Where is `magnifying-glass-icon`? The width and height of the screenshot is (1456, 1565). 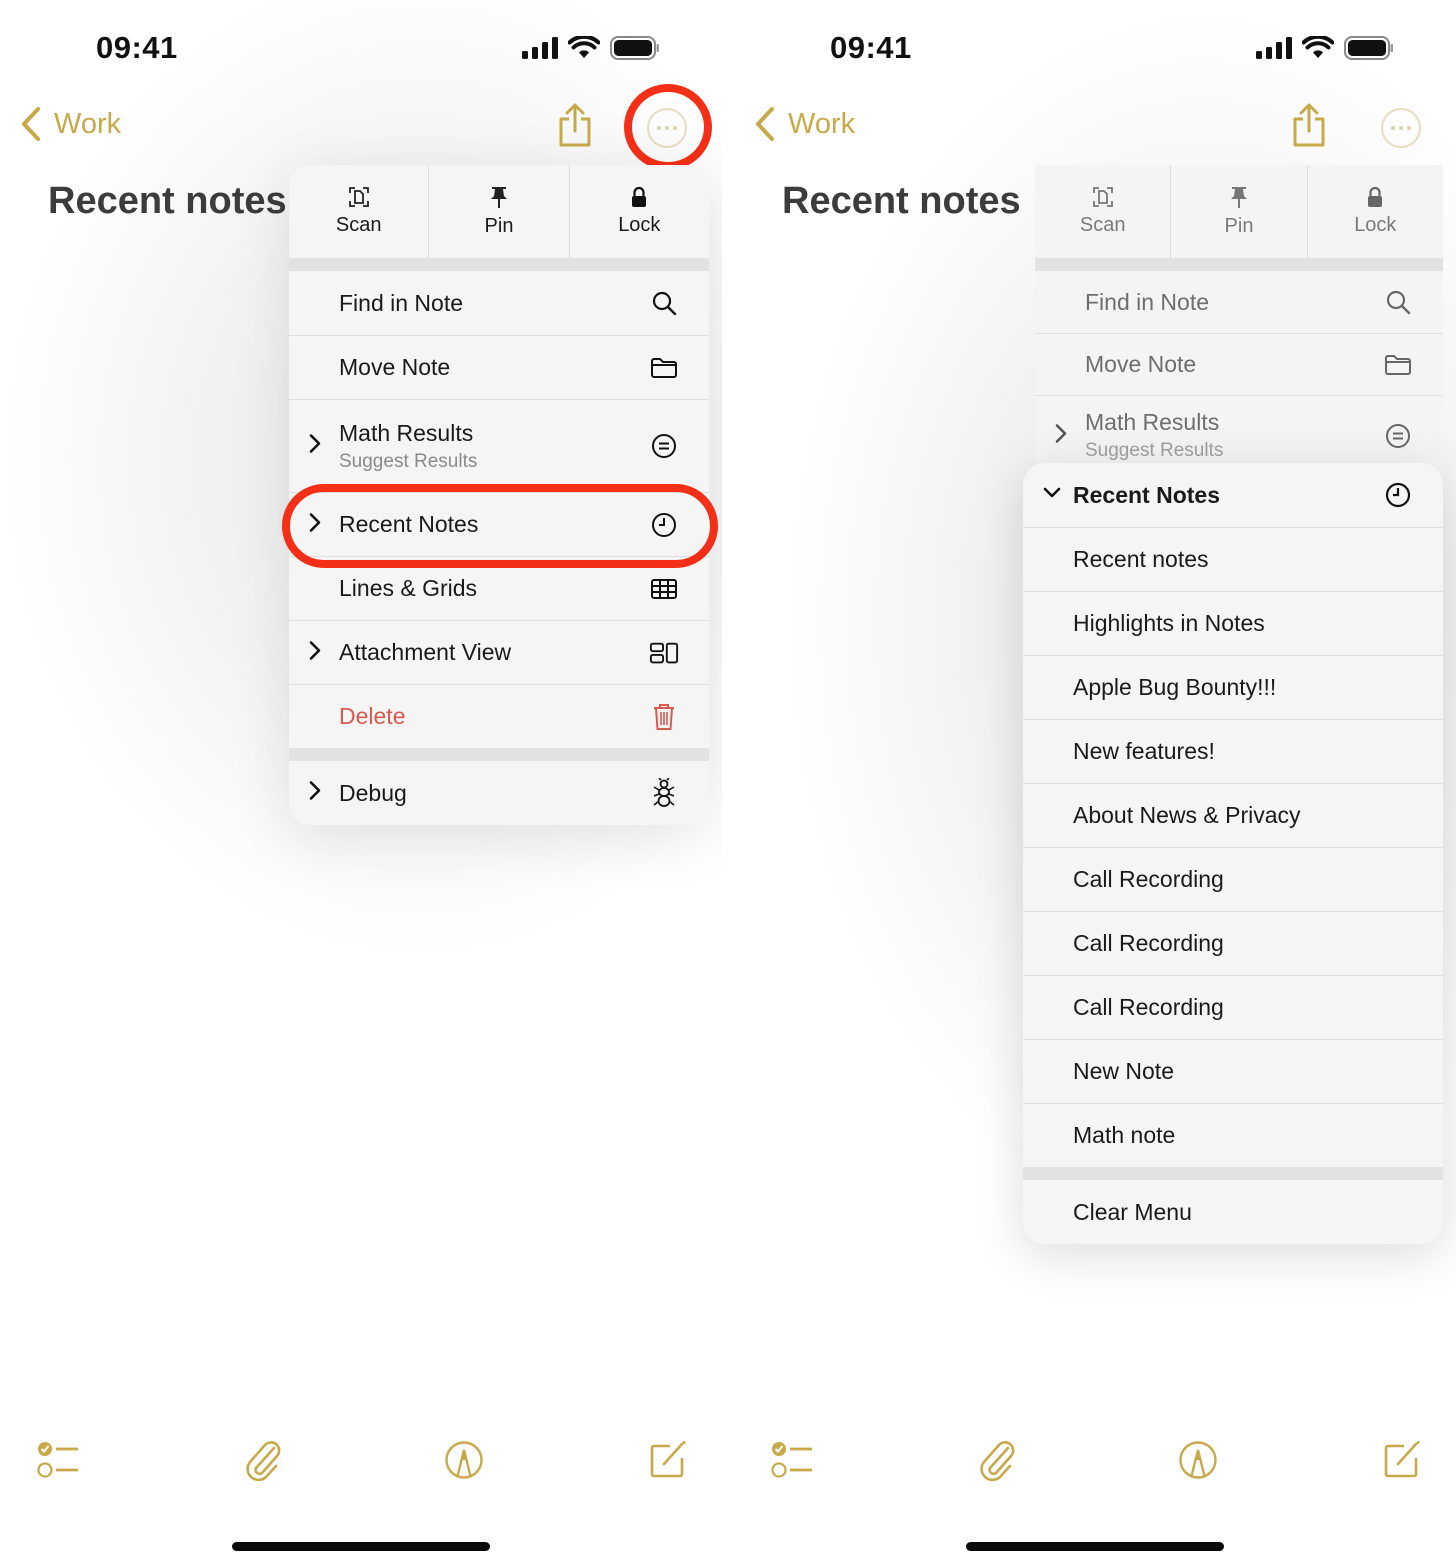
magnifying-glass-icon is located at coordinates (1398, 302).